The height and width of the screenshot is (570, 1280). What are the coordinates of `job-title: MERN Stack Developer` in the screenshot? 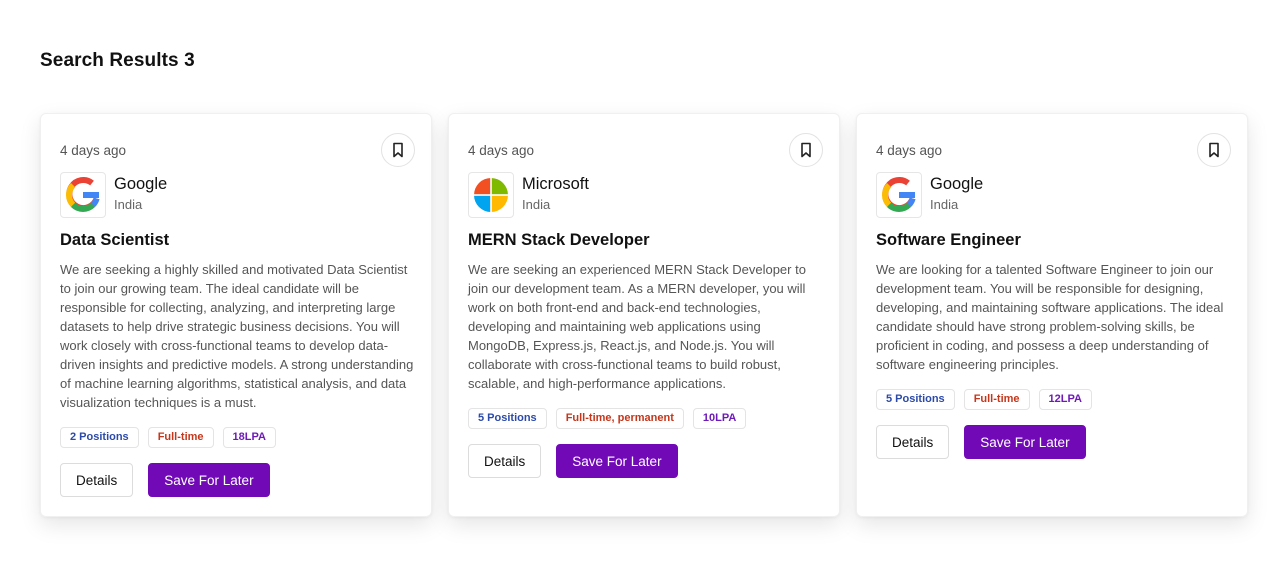 It's located at (559, 240).